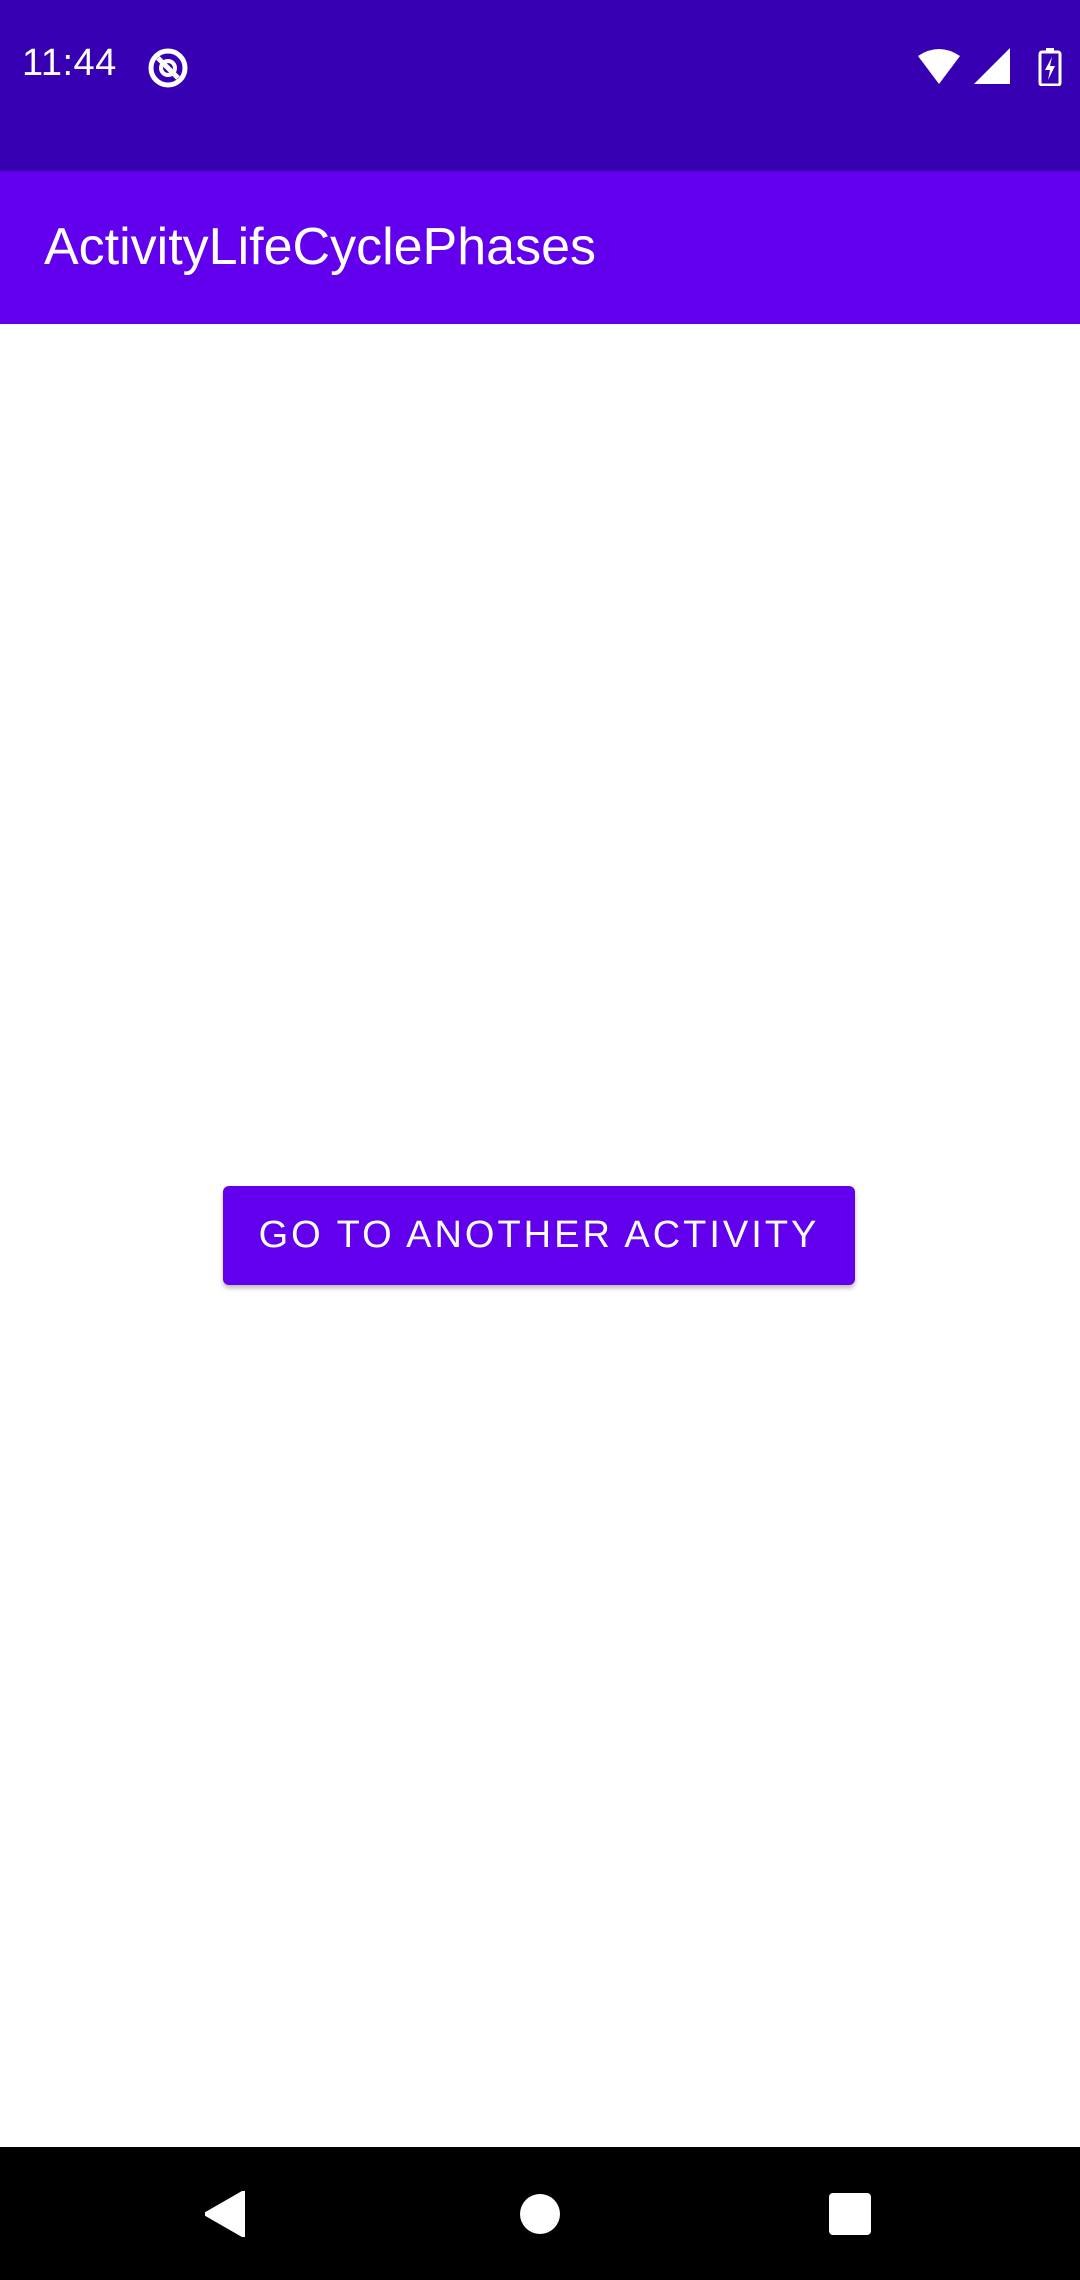 Image resolution: width=1080 pixels, height=2280 pixels. I want to click on app-notification-icon, so click(168, 68).